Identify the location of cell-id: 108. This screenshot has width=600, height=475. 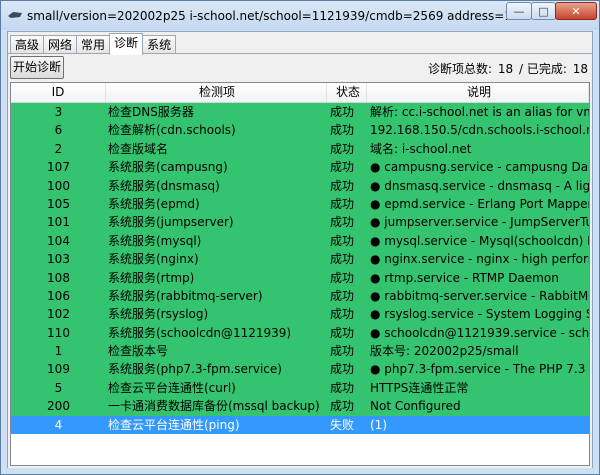
(58, 277).